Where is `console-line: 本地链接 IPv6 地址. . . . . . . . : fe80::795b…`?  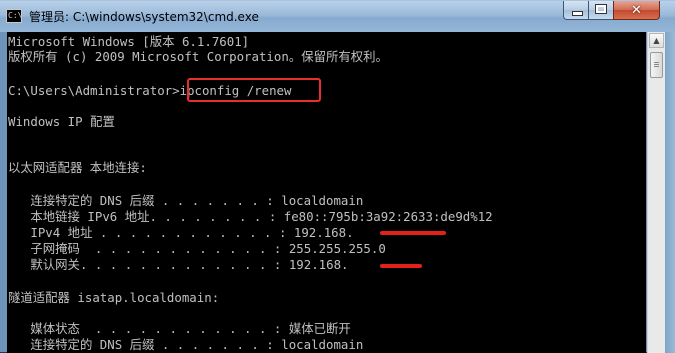
console-line: 本地链接 IPv6 地址. . . . . . . . : fe80::795b… is located at coordinates (250, 216).